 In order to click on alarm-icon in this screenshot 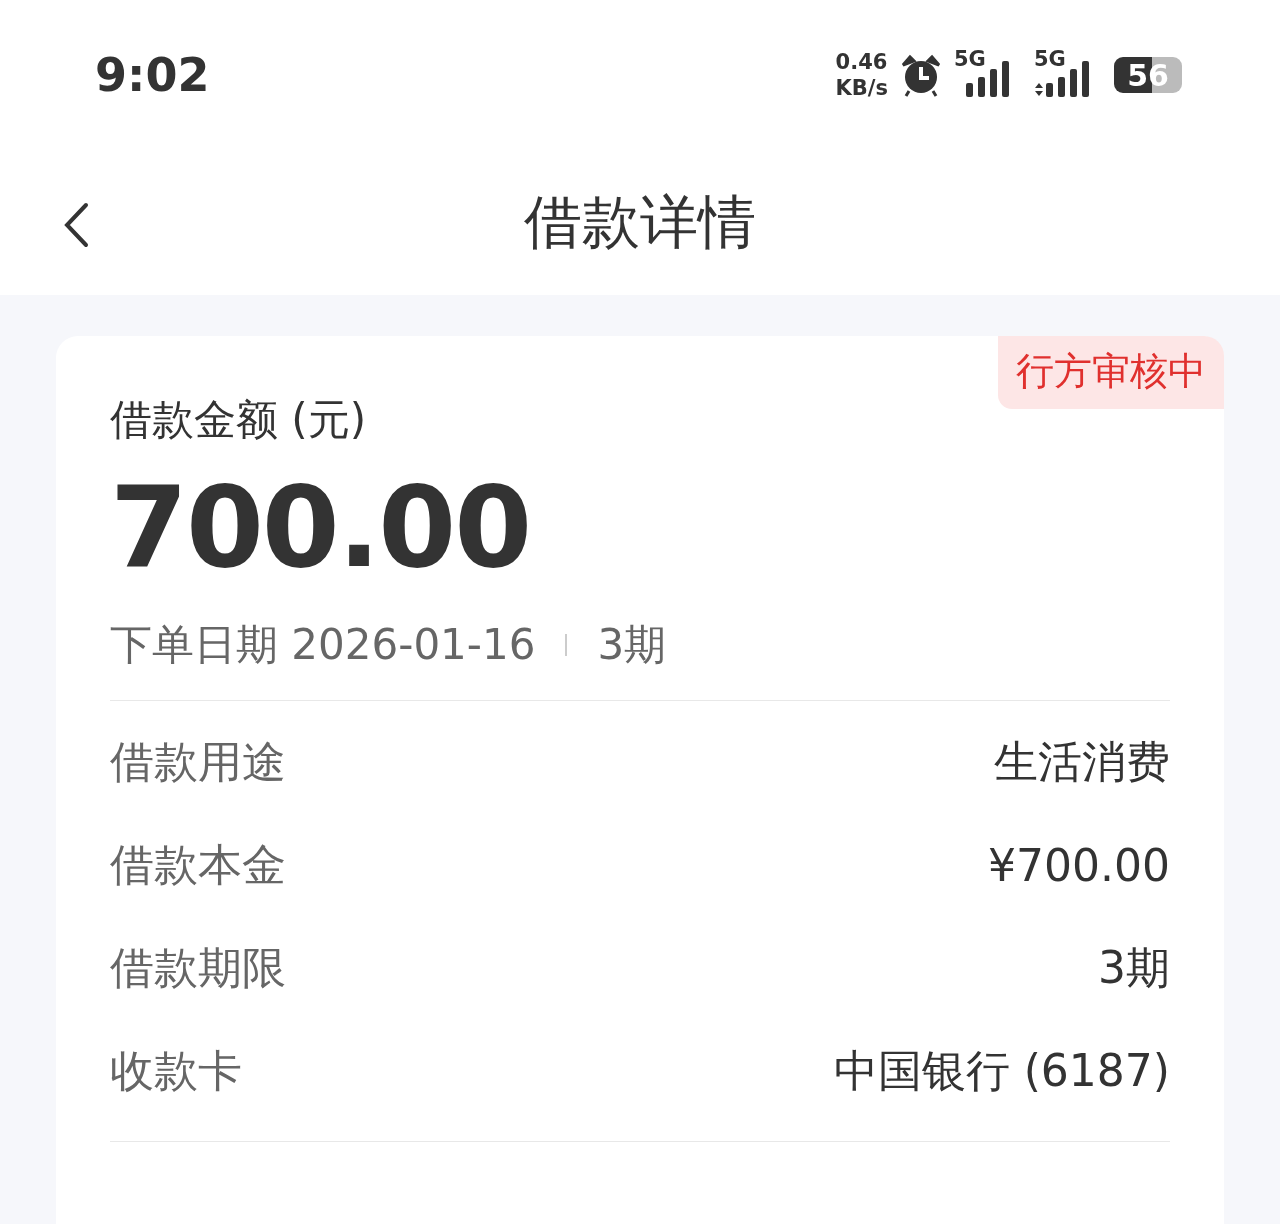, I will do `click(921, 75)`.